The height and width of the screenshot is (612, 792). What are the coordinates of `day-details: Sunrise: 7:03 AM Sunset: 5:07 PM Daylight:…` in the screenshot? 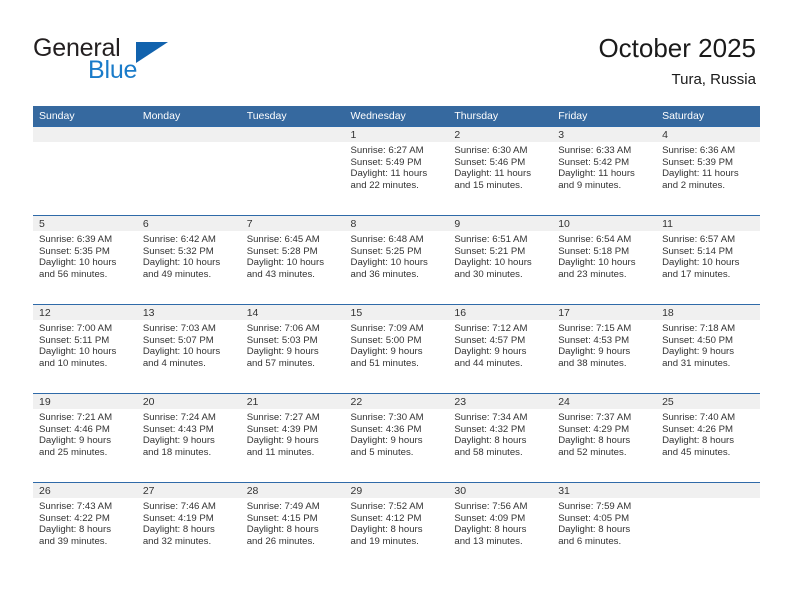 It's located at (189, 344).